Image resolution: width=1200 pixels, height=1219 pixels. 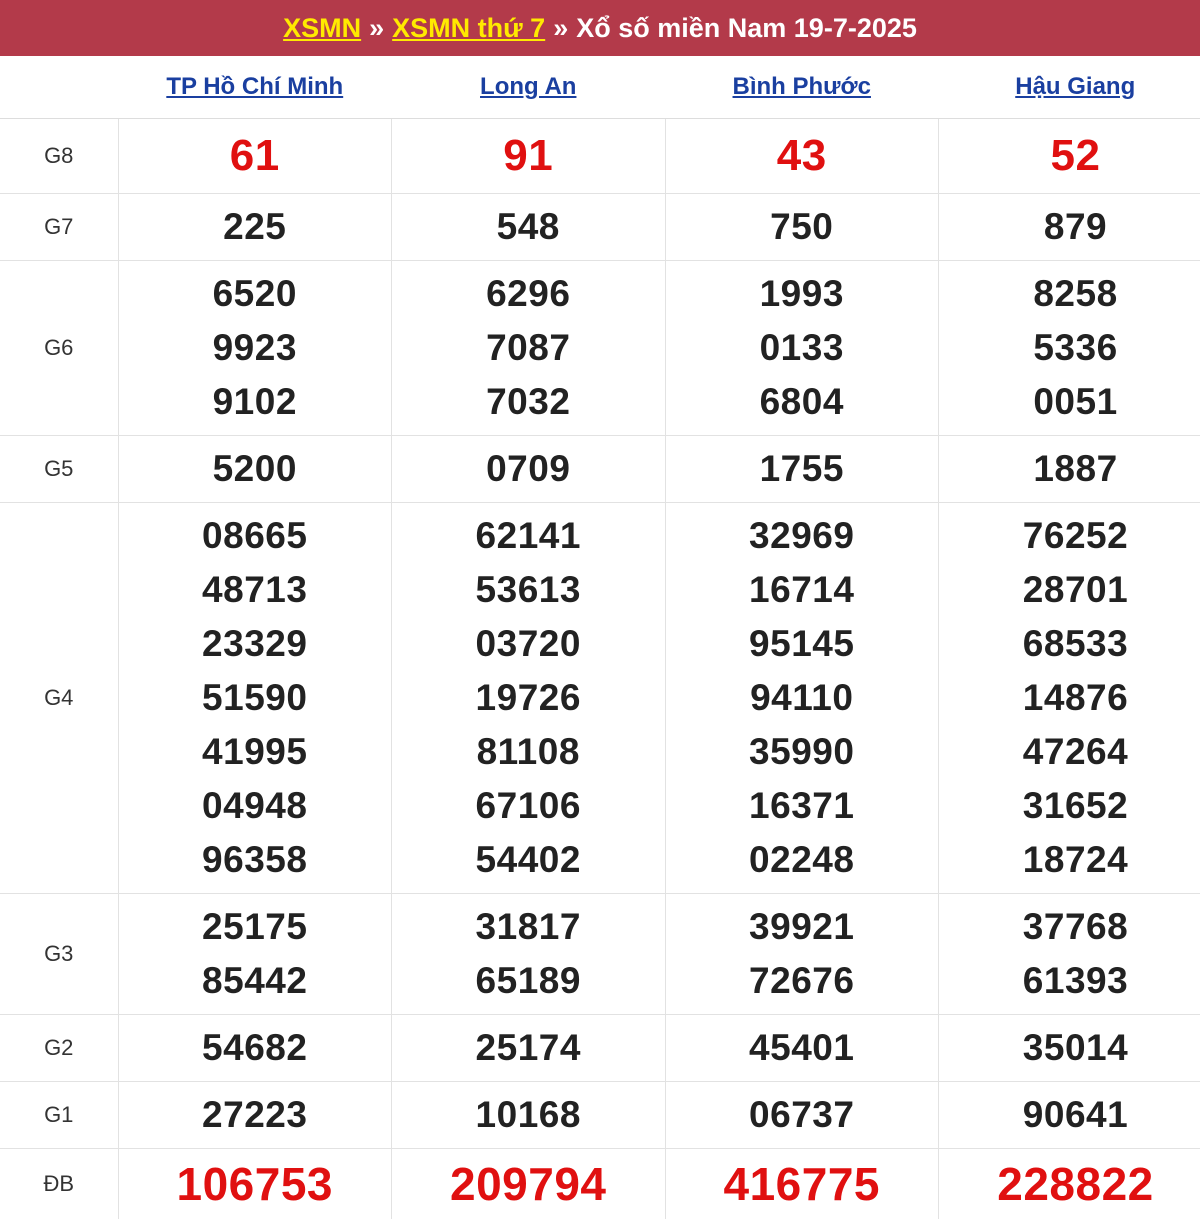 I want to click on winning-number: 94110, so click(x=802, y=698).